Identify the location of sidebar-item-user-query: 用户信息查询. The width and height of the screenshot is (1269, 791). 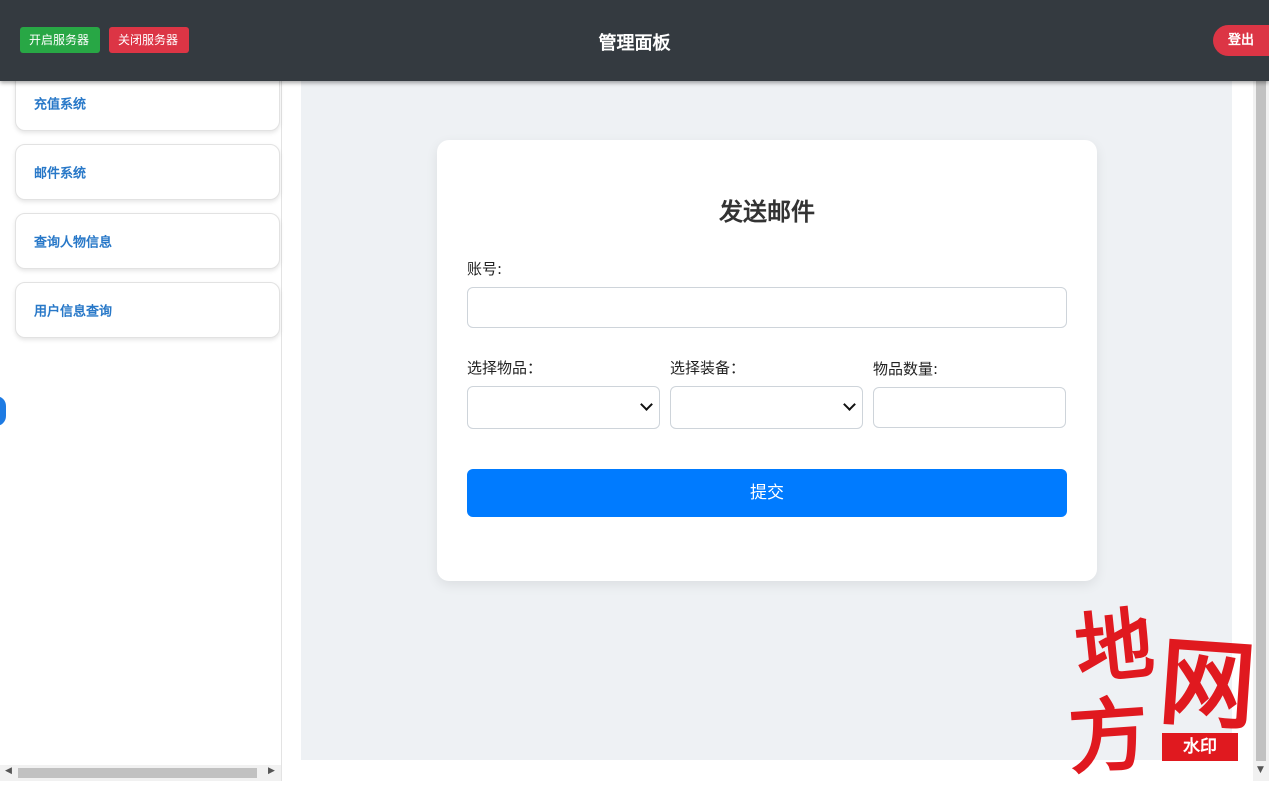
(147, 310).